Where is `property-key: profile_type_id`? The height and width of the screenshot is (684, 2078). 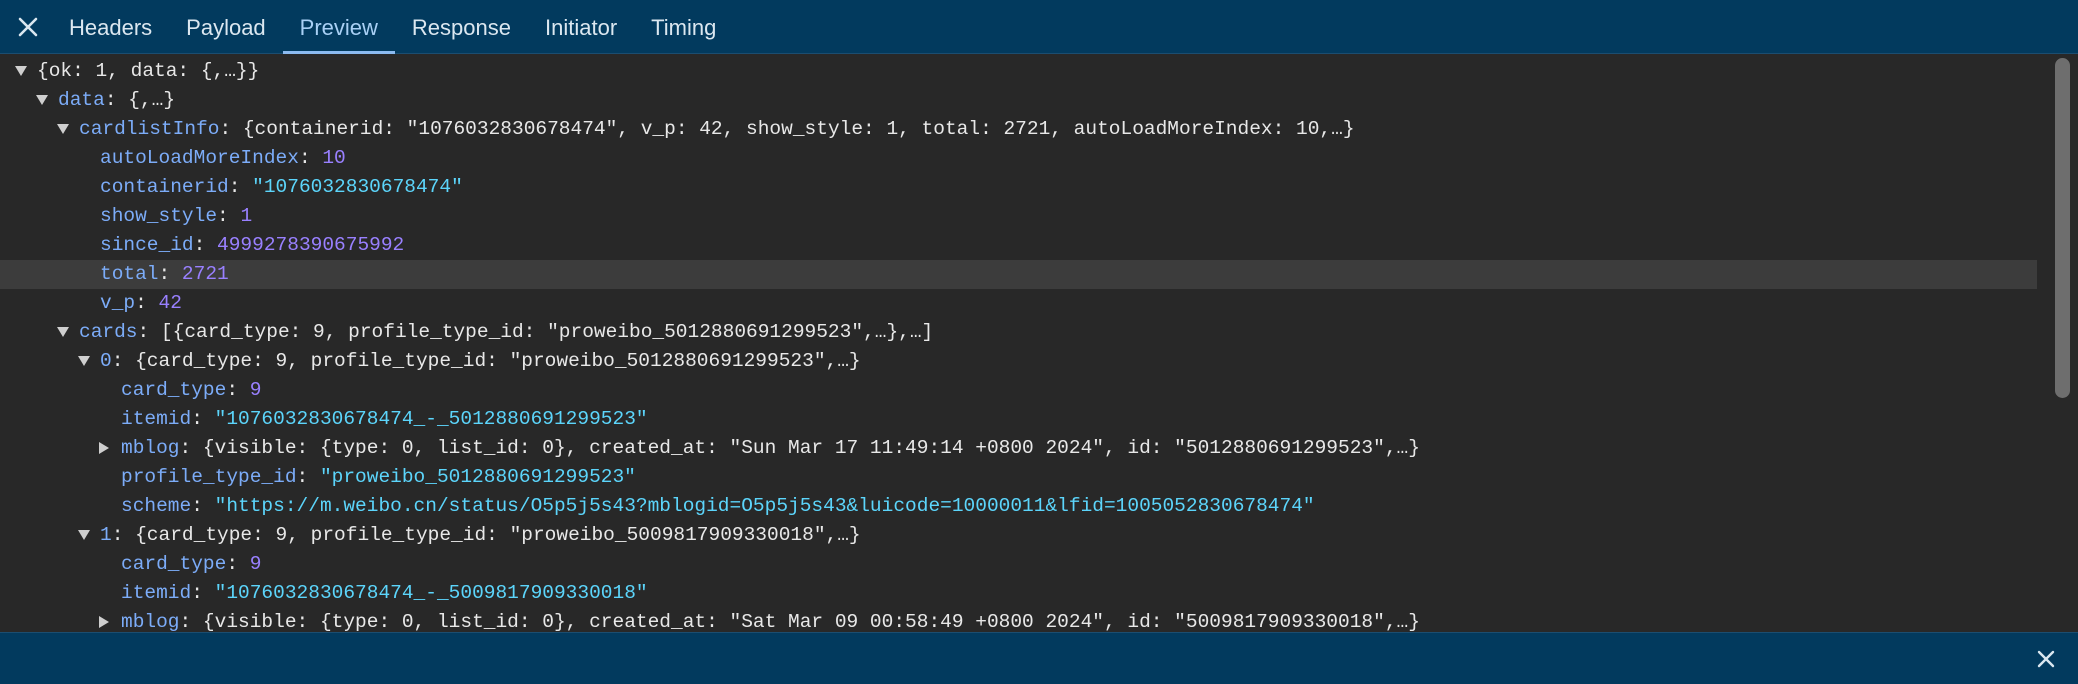
property-key: profile_type_id is located at coordinates (209, 477).